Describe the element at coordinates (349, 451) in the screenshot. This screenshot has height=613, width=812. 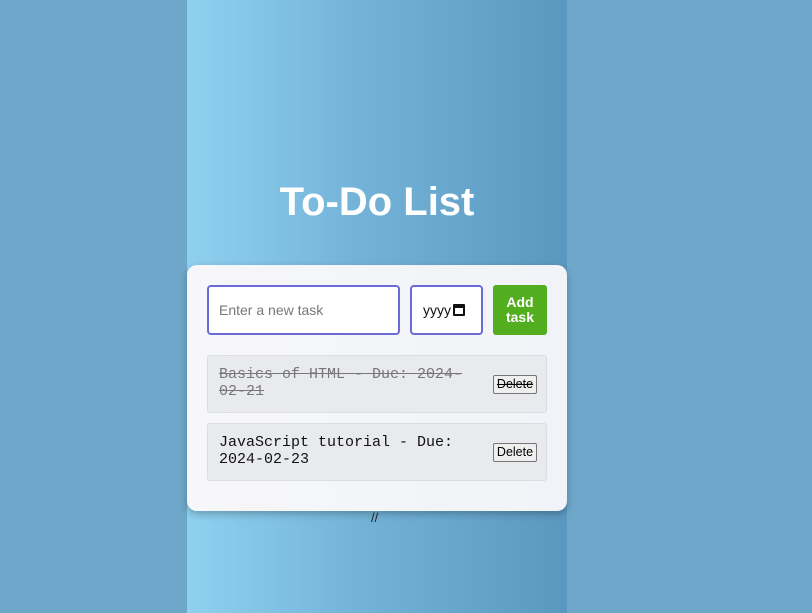
I see `task-text: JavaScript tutorial - Due: 2024-02-23` at that location.